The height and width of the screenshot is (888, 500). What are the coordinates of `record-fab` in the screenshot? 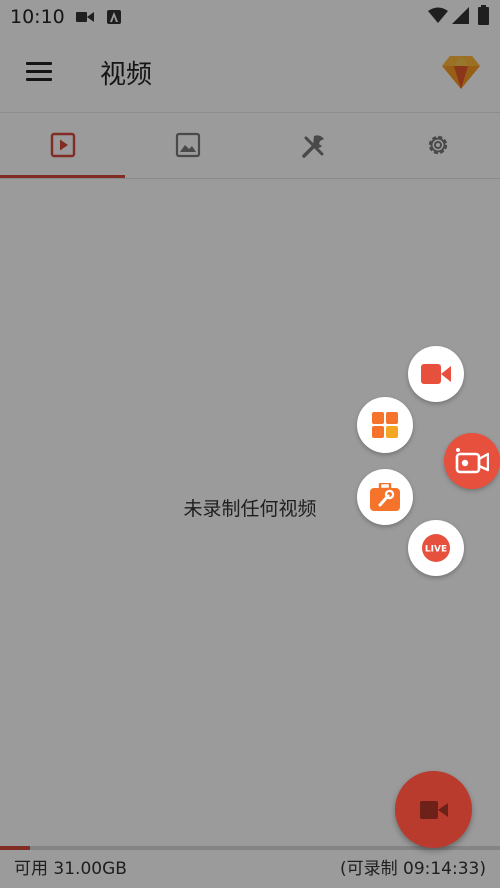 It's located at (433, 809).